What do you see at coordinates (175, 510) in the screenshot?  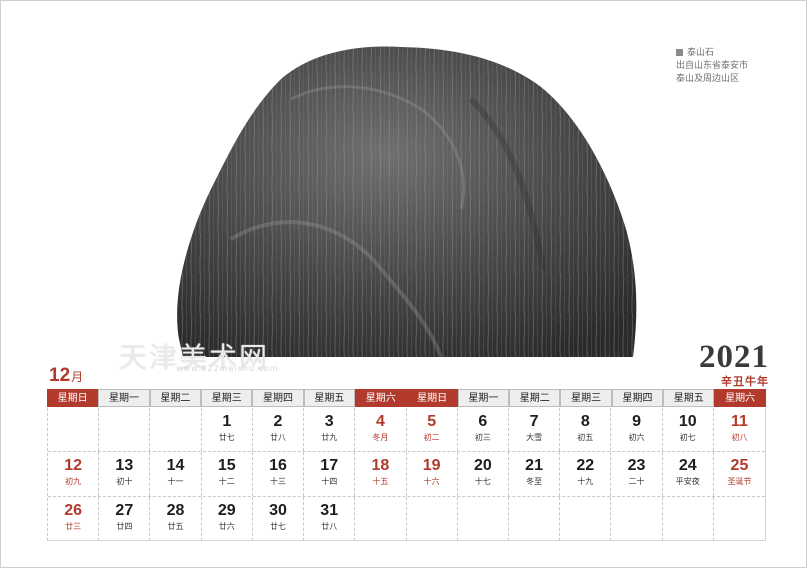 I see `day-number: 28` at bounding box center [175, 510].